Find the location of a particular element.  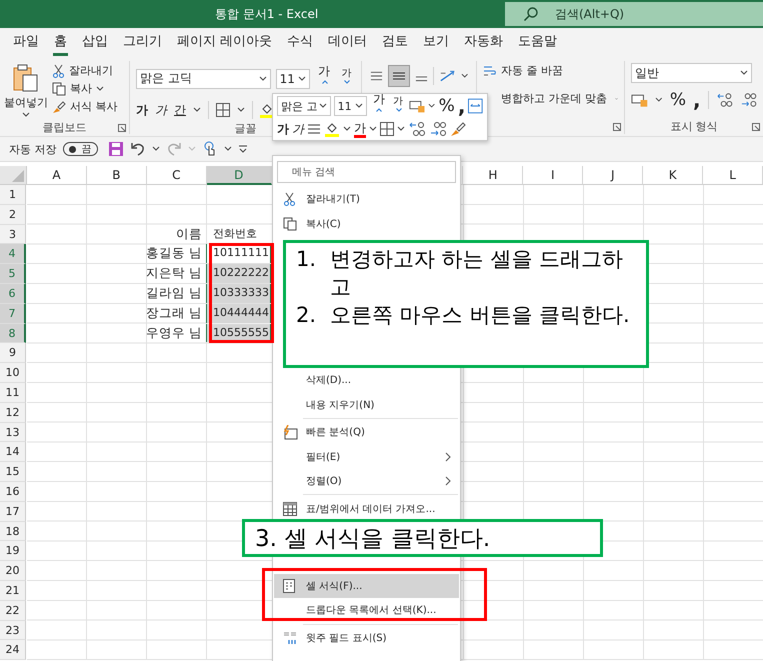

row-header: 2 is located at coordinates (13, 214).